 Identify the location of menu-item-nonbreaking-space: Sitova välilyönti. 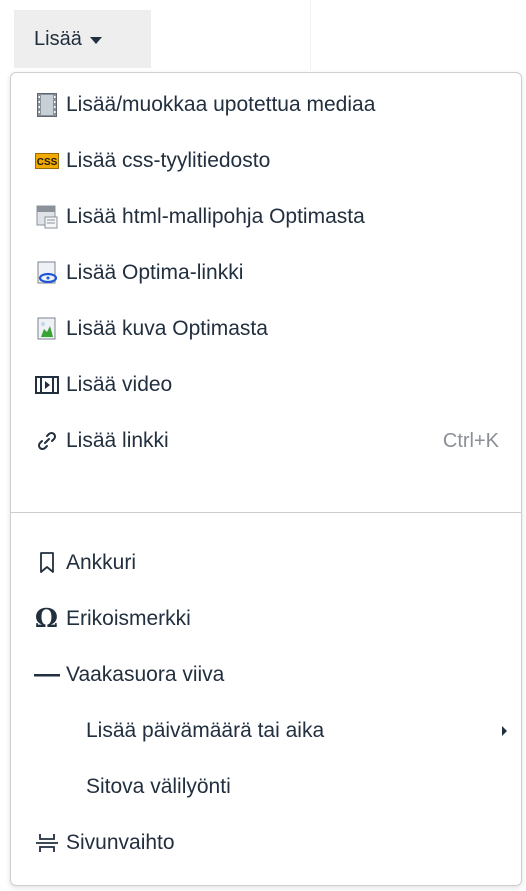
(266, 787).